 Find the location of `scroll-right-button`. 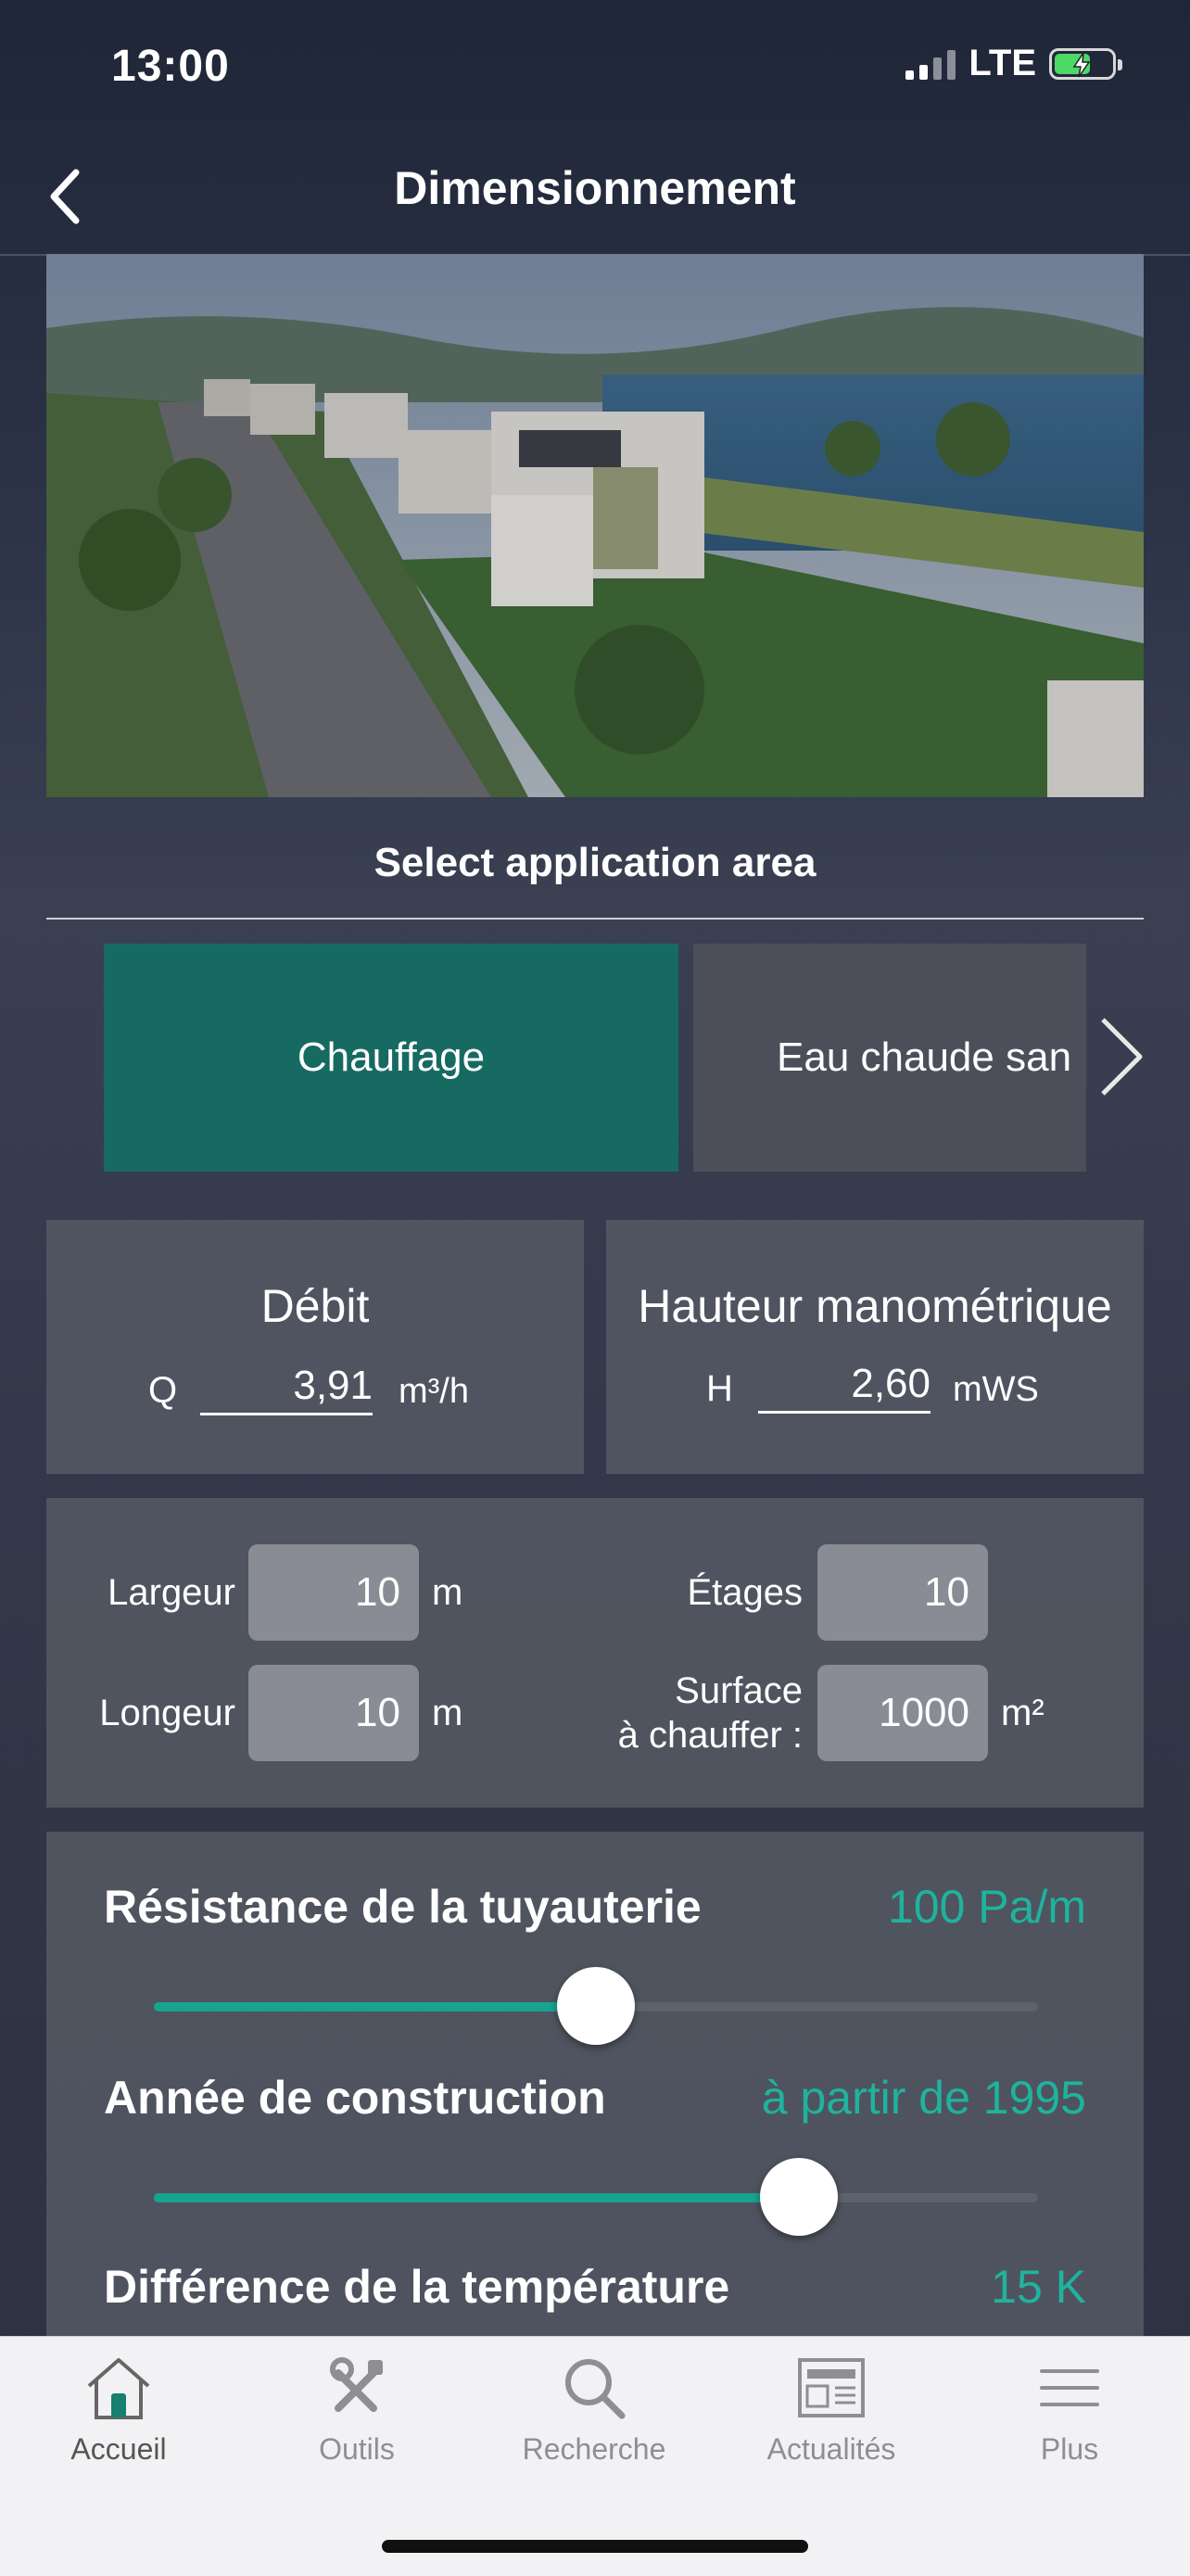

scroll-right-button is located at coordinates (1121, 1056).